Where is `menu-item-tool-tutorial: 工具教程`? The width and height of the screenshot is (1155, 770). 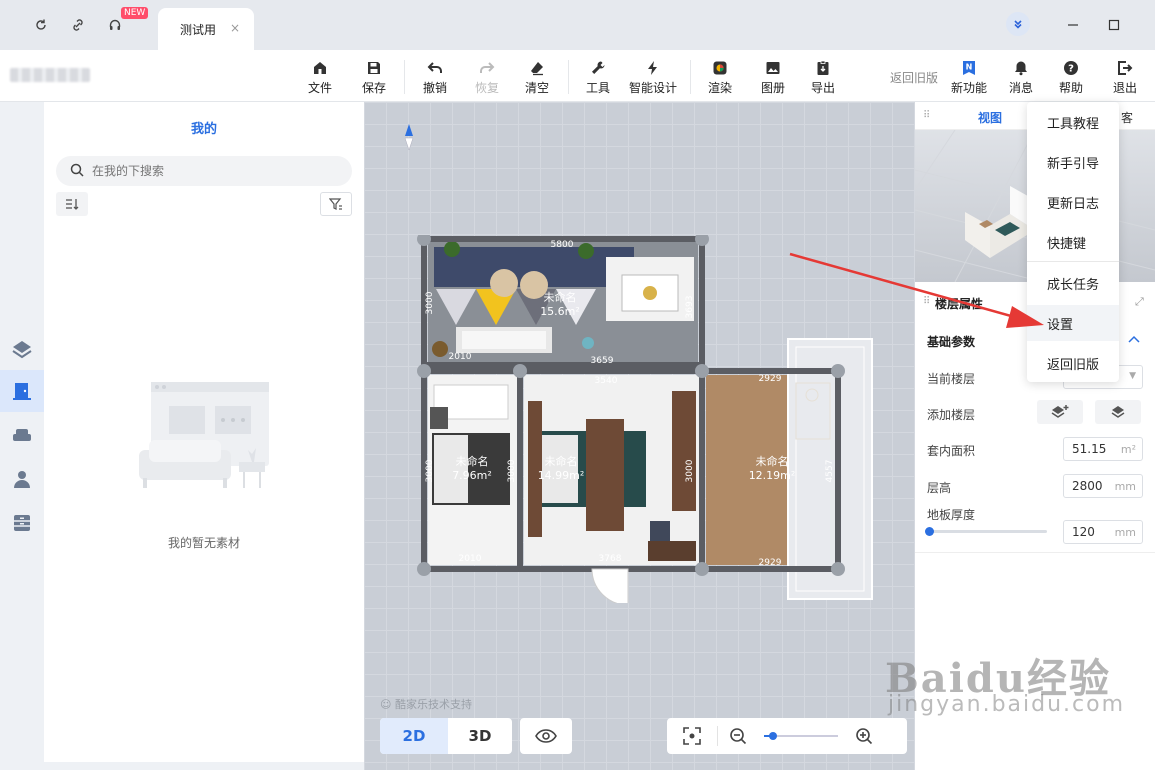
menu-item-tool-tutorial: 工具教程 is located at coordinates (1073, 122).